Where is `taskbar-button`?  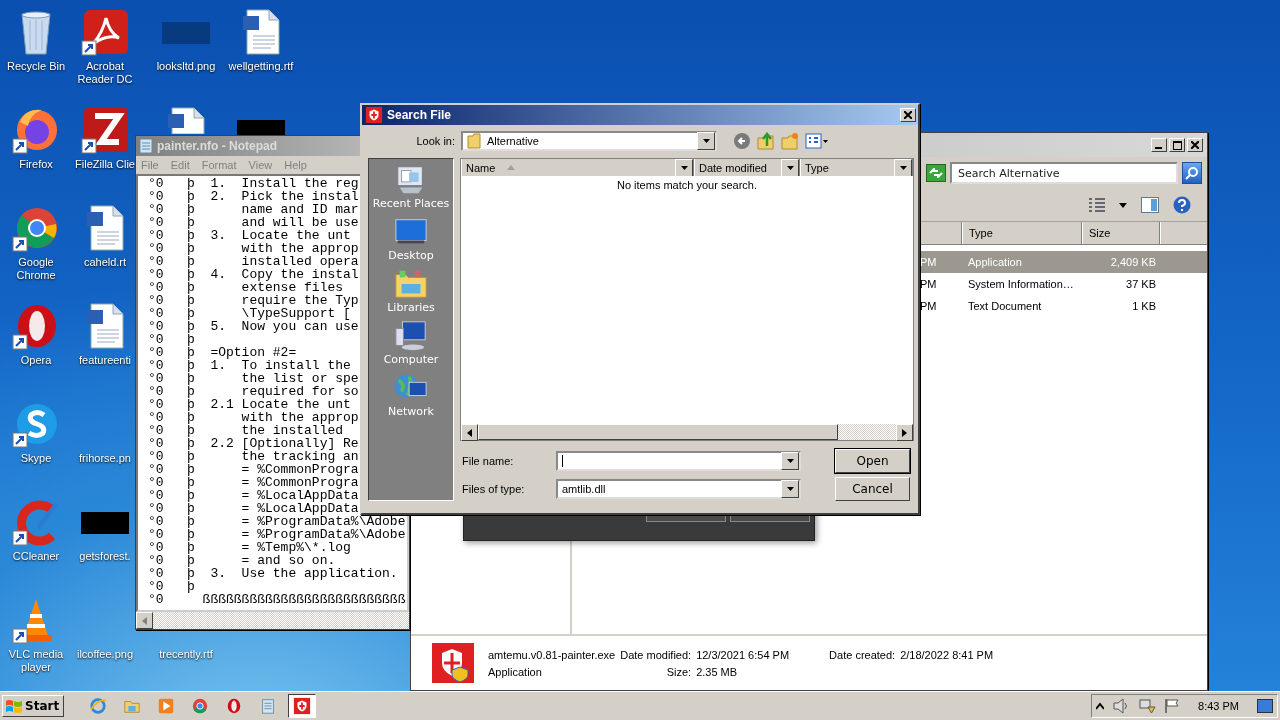
taskbar-button is located at coordinates (302, 706).